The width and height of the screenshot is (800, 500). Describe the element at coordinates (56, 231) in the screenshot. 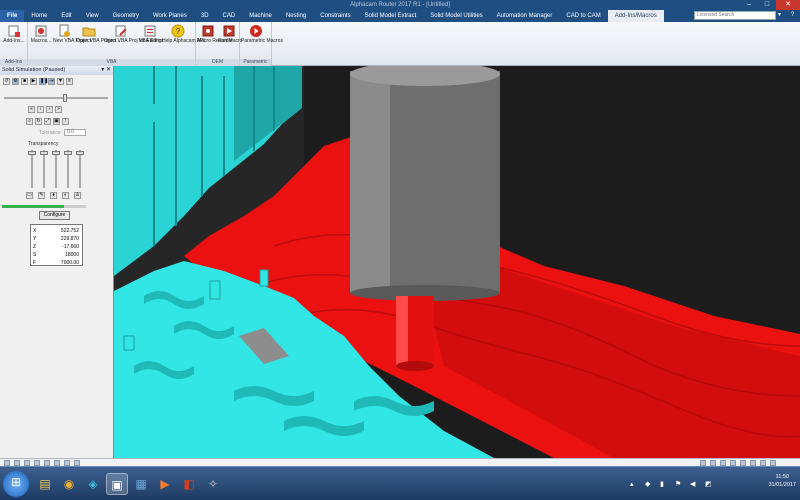

I see `readout-row: X 522.752` at that location.